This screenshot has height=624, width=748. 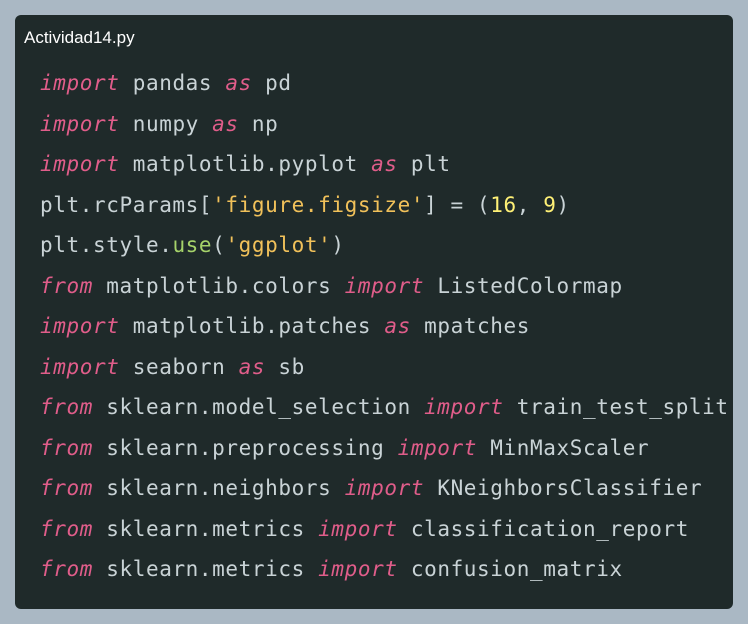 What do you see at coordinates (563, 488) in the screenshot?
I see `code-token-plain: KNeighborsClassifier` at bounding box center [563, 488].